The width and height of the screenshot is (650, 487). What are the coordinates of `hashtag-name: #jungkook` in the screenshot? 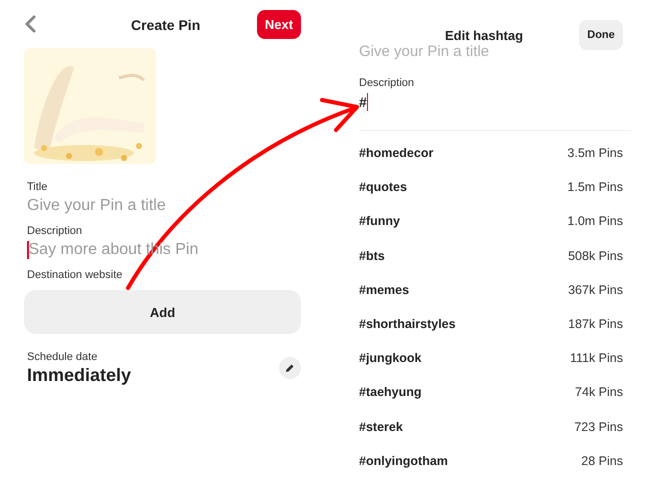 It's located at (390, 358).